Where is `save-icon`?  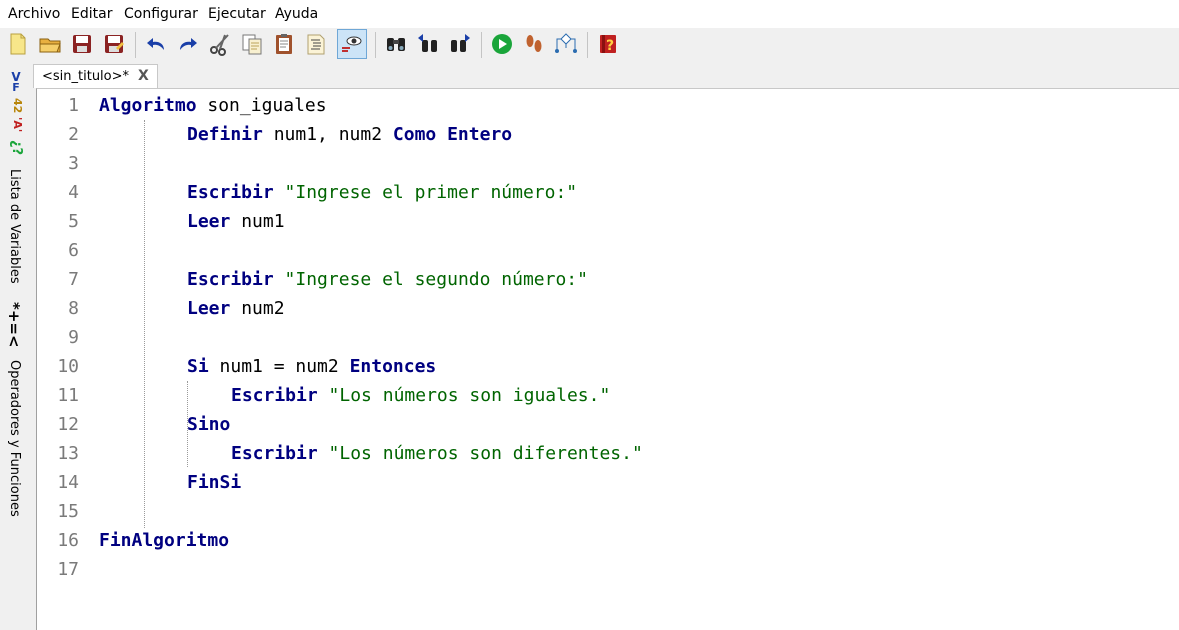 save-icon is located at coordinates (82, 44).